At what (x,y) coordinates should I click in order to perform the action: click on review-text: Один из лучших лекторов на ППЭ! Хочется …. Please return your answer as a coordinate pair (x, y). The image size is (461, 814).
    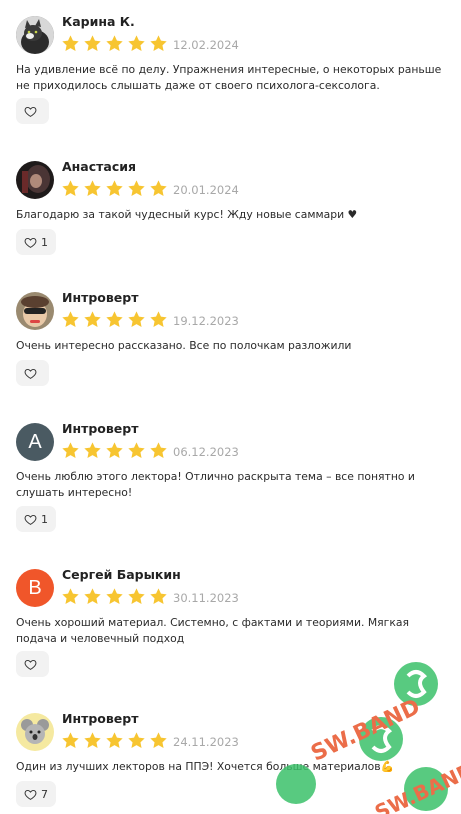
    Looking at the image, I should click on (205, 766).